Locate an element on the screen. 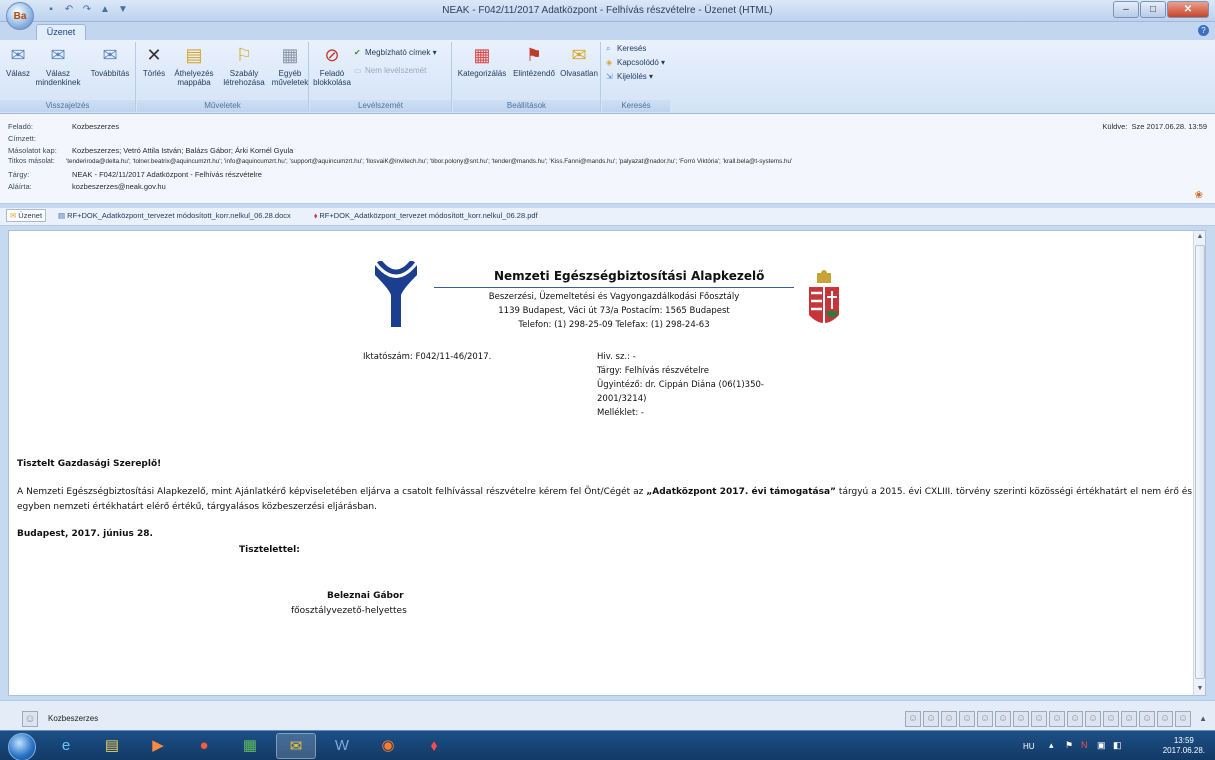 This screenshot has height=760, width=1215. targy: Tárgy: Felhívás részvételre is located at coordinates (653, 371).